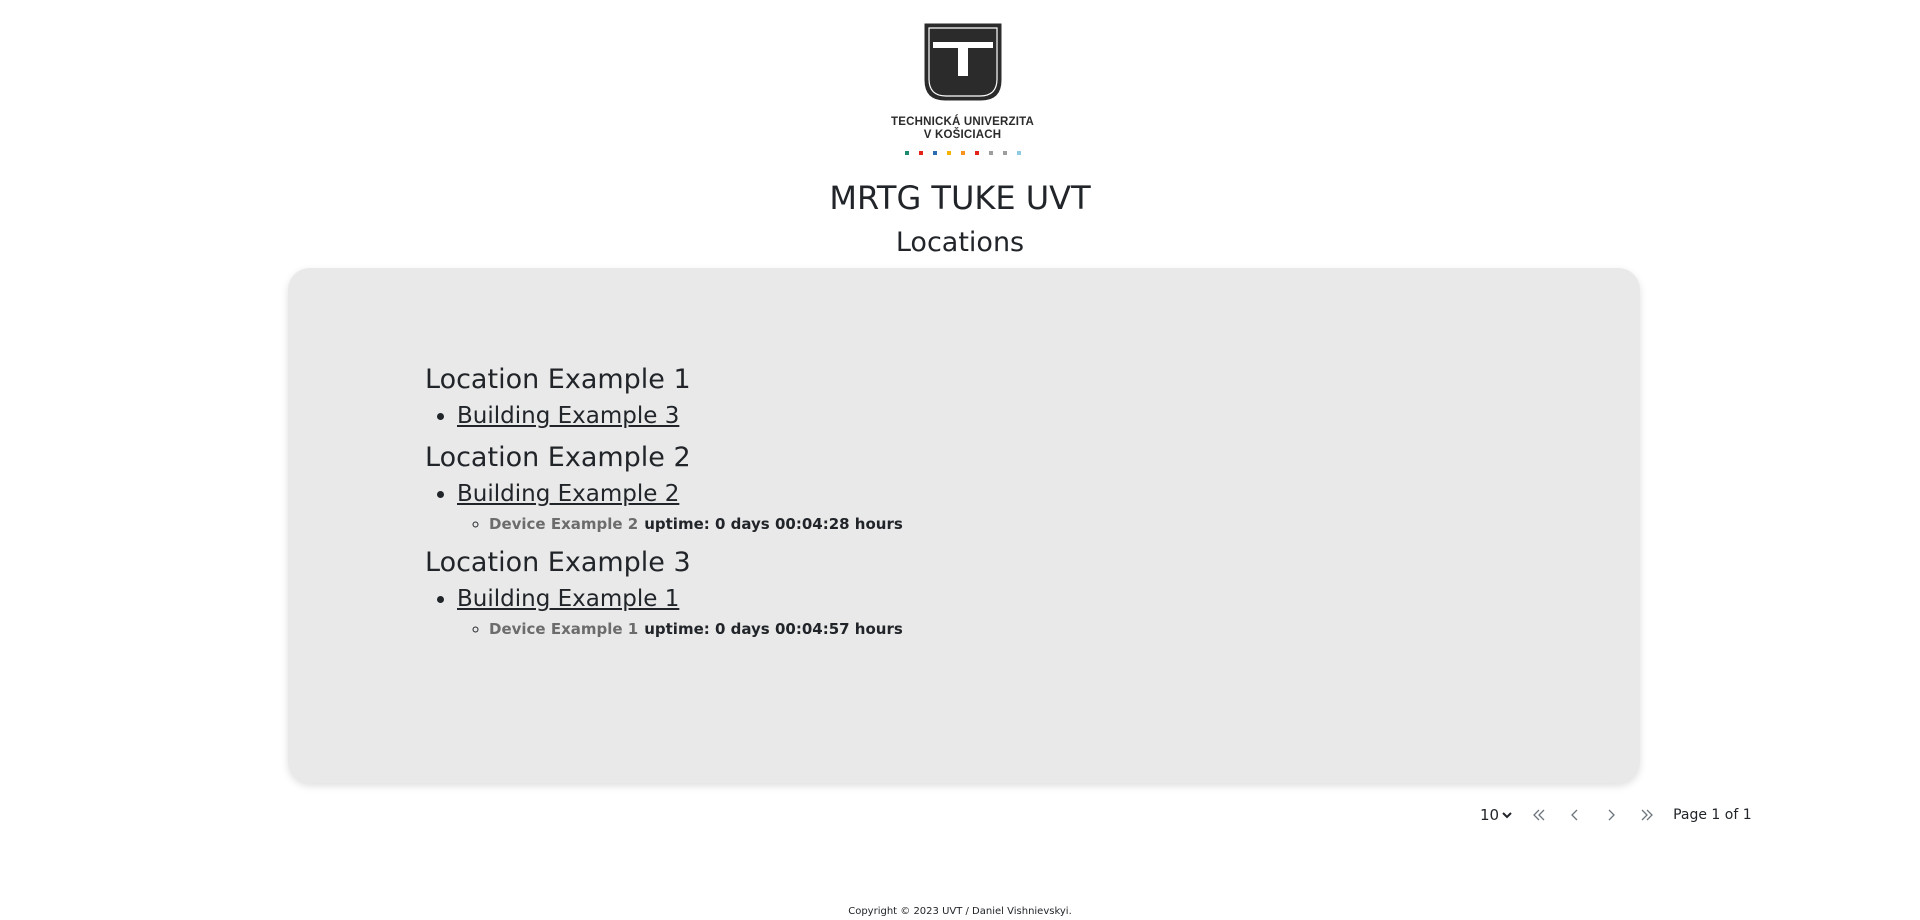 The width and height of the screenshot is (1920, 920). I want to click on location-title: Location Example 3, so click(558, 562).